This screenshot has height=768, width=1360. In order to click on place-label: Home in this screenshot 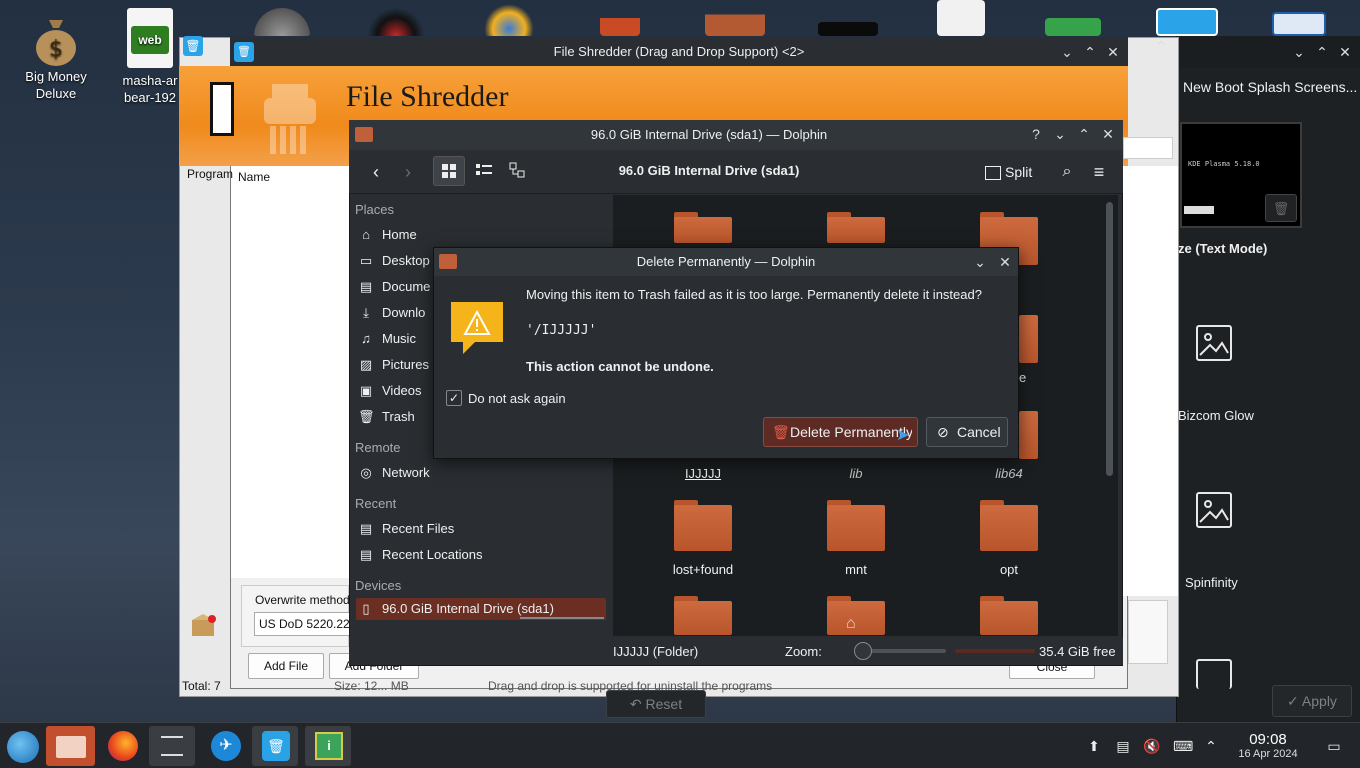, I will do `click(399, 234)`.